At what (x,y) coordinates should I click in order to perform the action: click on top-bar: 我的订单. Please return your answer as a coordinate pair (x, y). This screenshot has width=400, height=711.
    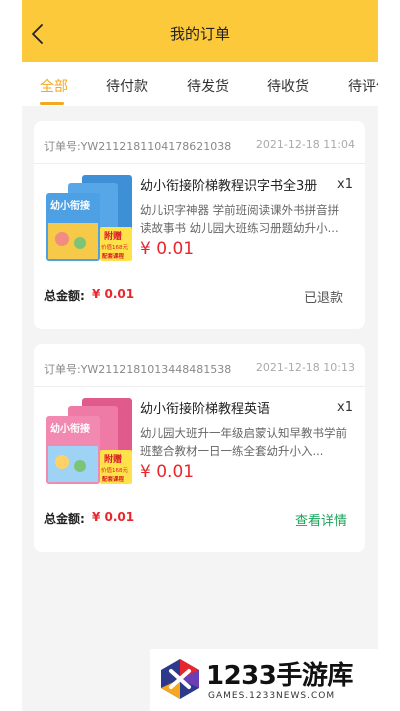
    Looking at the image, I should click on (200, 31).